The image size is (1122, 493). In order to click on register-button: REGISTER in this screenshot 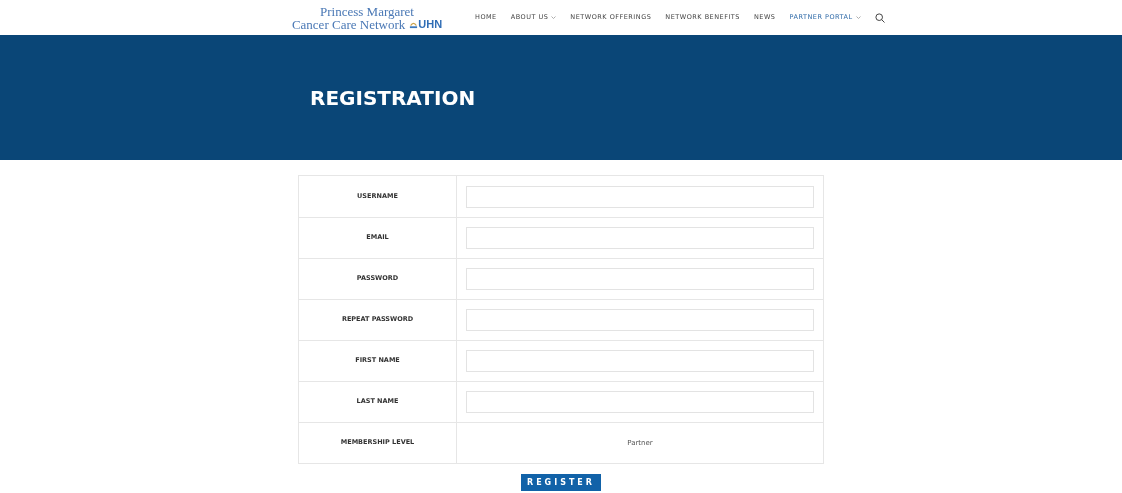, I will do `click(561, 482)`.